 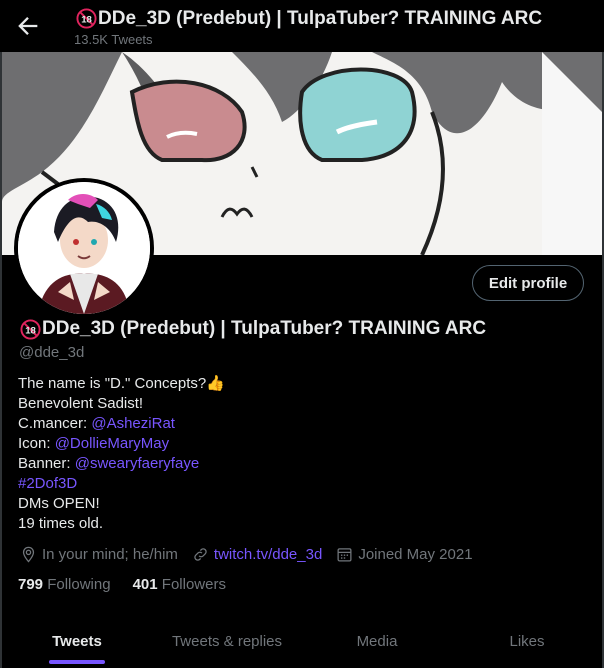 What do you see at coordinates (110, 554) in the screenshot?
I see `location-text: In your mind; he/him` at bounding box center [110, 554].